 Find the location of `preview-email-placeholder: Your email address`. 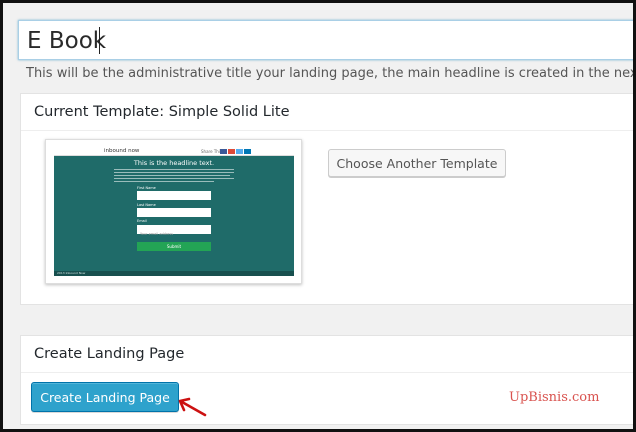

preview-email-placeholder: Your email address is located at coordinates (157, 234).